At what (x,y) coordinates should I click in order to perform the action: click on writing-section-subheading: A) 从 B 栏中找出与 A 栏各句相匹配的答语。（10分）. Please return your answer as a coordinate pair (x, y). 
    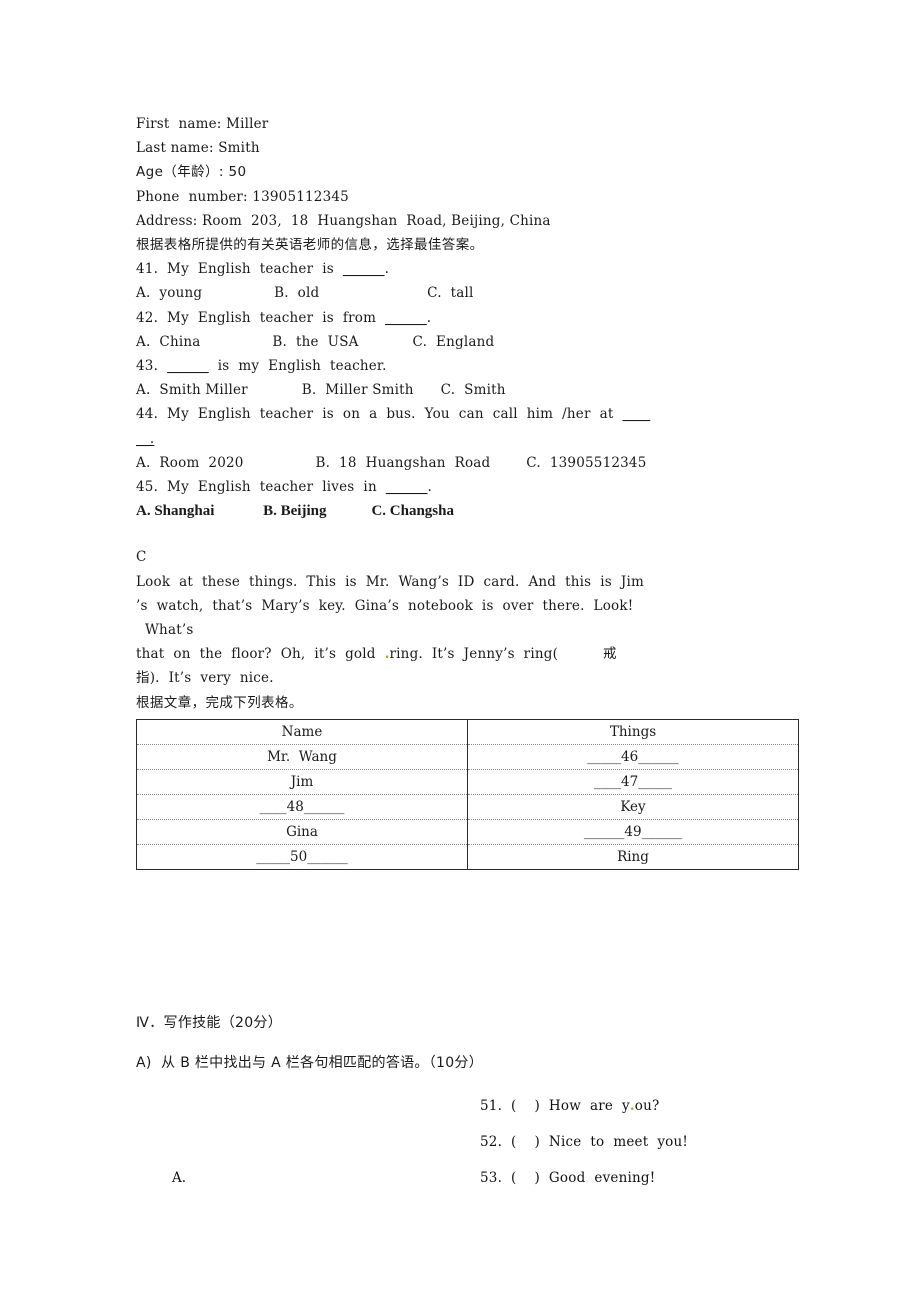
    Looking at the image, I should click on (310, 1062).